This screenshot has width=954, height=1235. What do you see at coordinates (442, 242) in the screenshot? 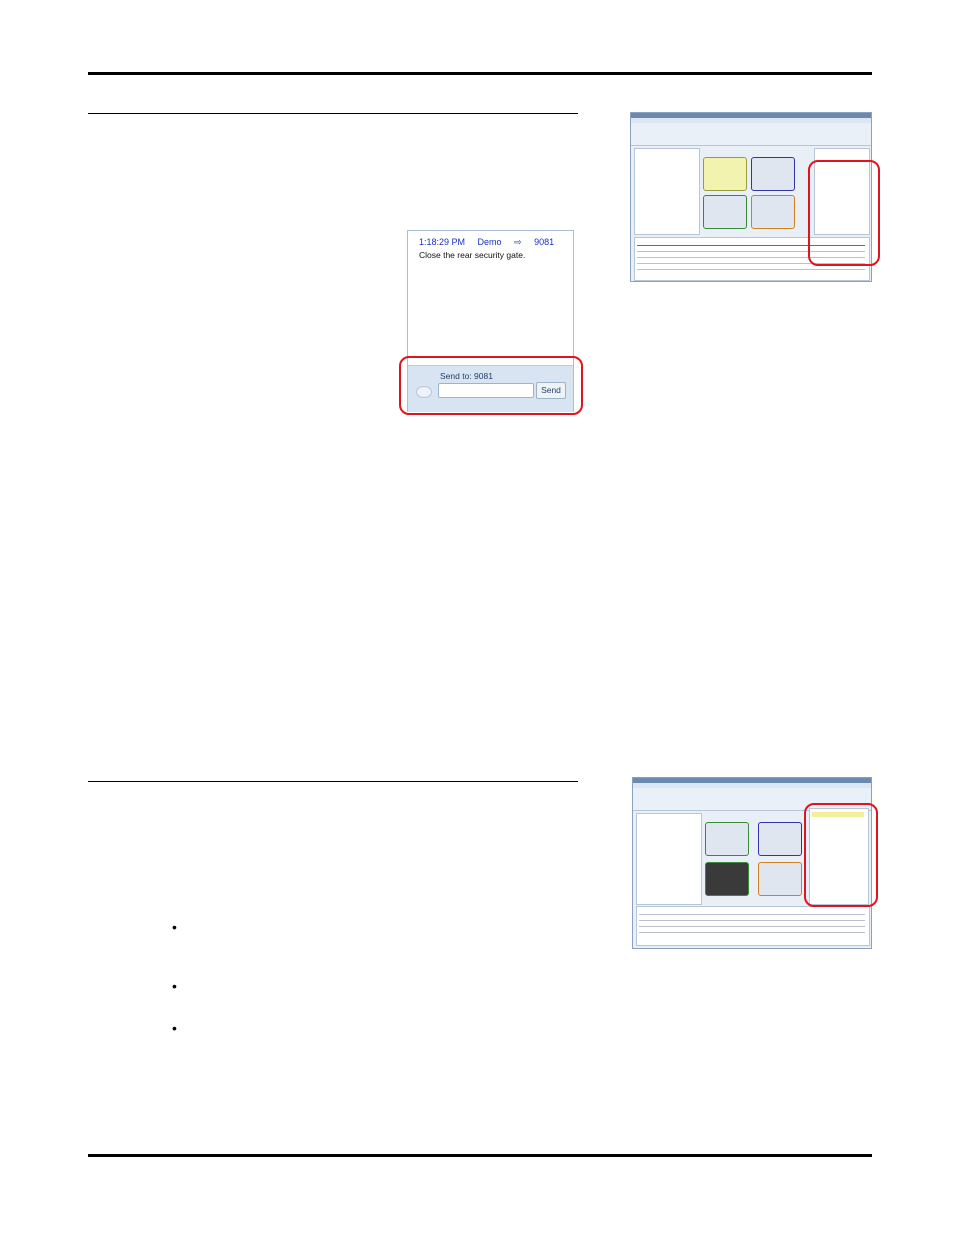
I see `message-time: 1:18:29 PM` at bounding box center [442, 242].